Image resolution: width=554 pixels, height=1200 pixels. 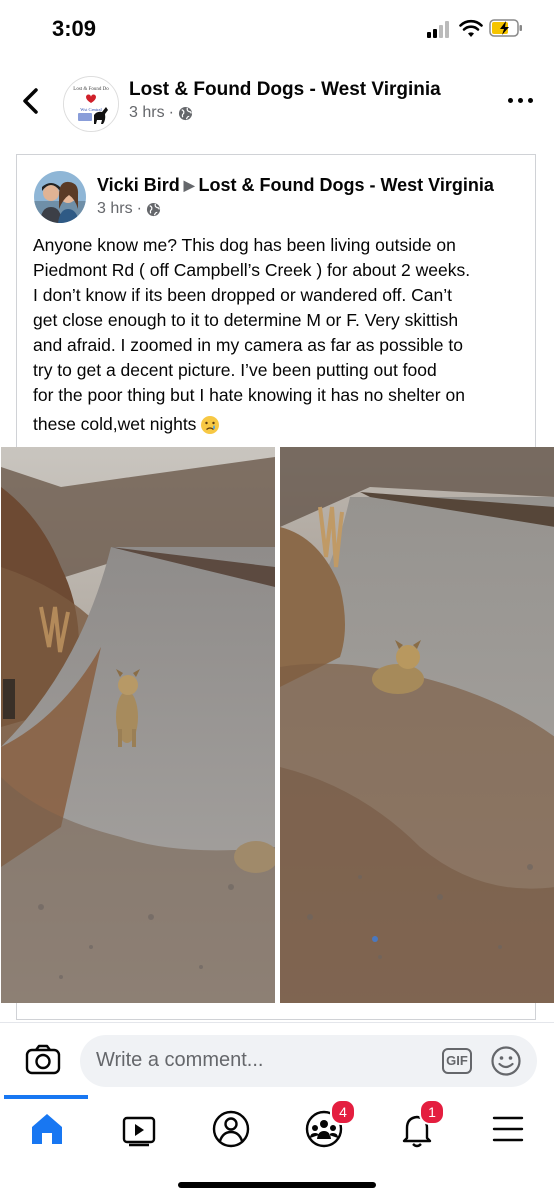 I want to click on nav-watch, so click(x=139, y=1129).